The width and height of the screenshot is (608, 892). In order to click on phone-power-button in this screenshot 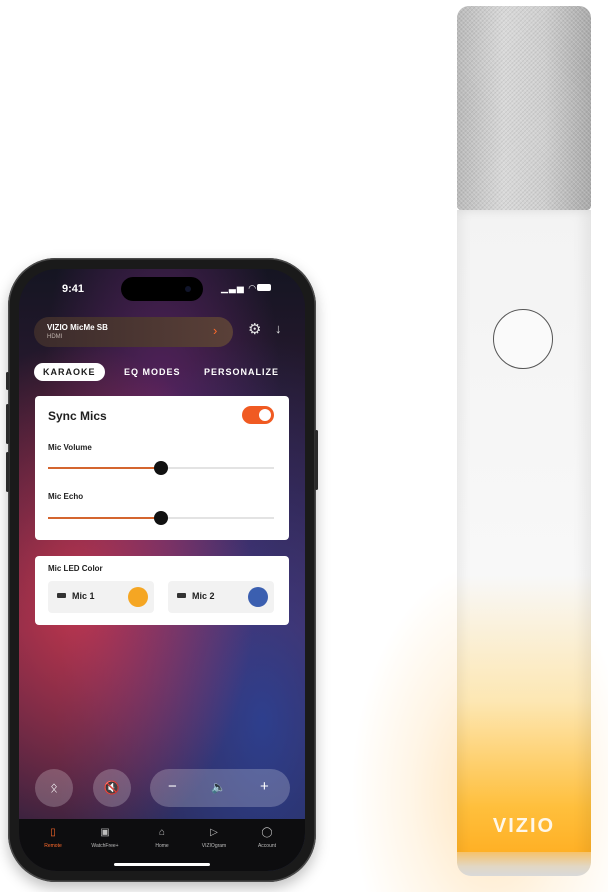, I will do `click(316, 460)`.